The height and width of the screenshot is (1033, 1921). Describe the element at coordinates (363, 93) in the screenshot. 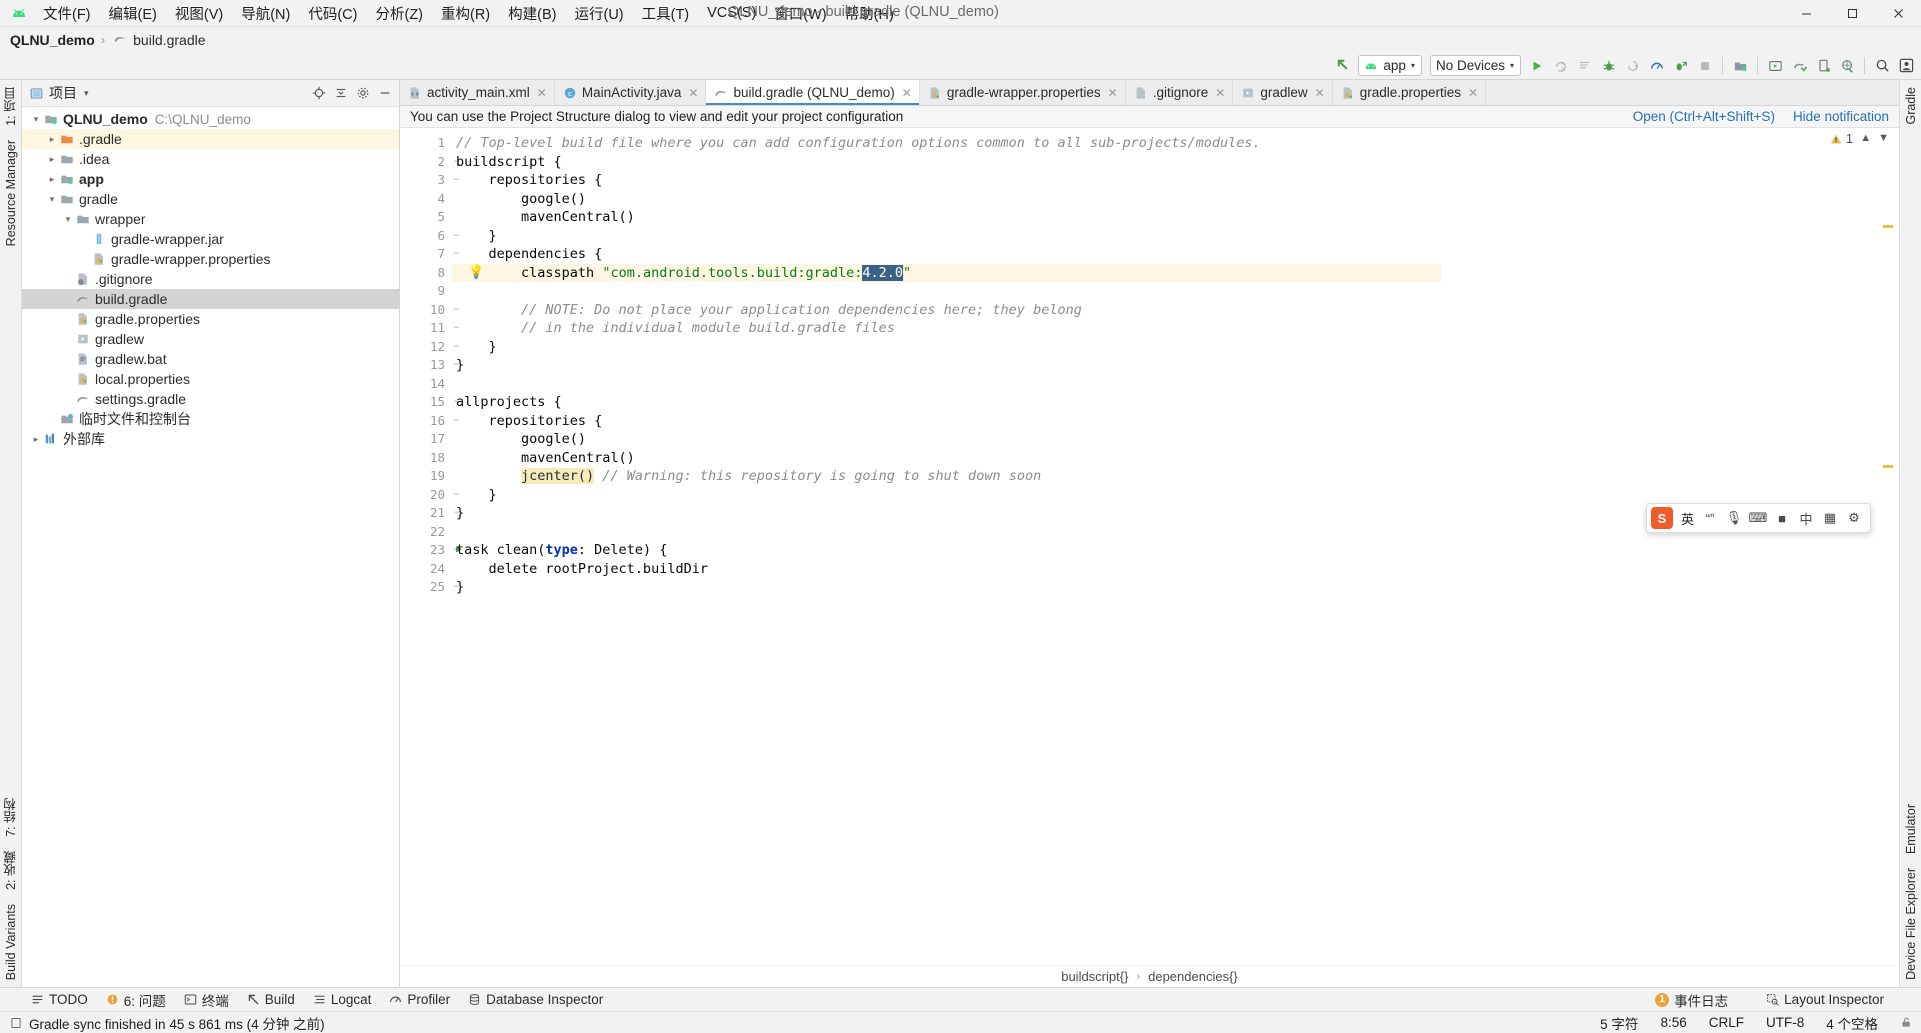

I see `settings-gear-icon` at that location.